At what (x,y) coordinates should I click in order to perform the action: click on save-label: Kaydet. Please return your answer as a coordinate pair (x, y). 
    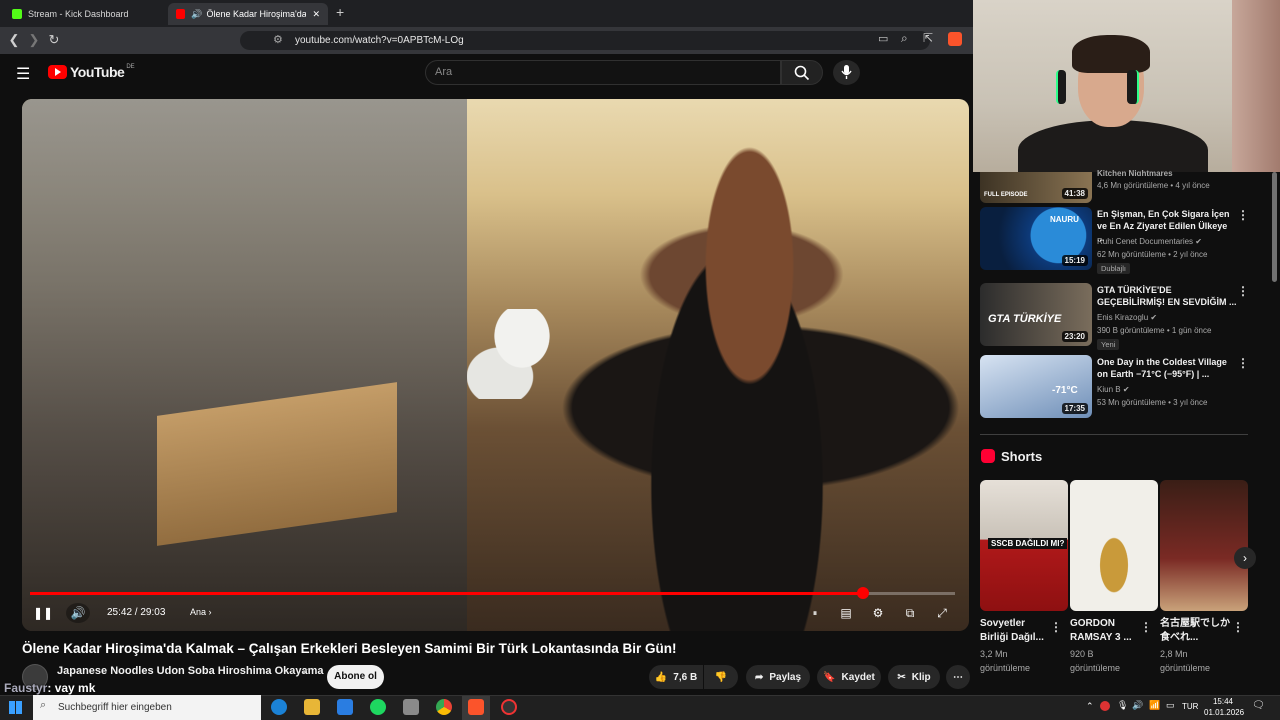
    Looking at the image, I should click on (858, 677).